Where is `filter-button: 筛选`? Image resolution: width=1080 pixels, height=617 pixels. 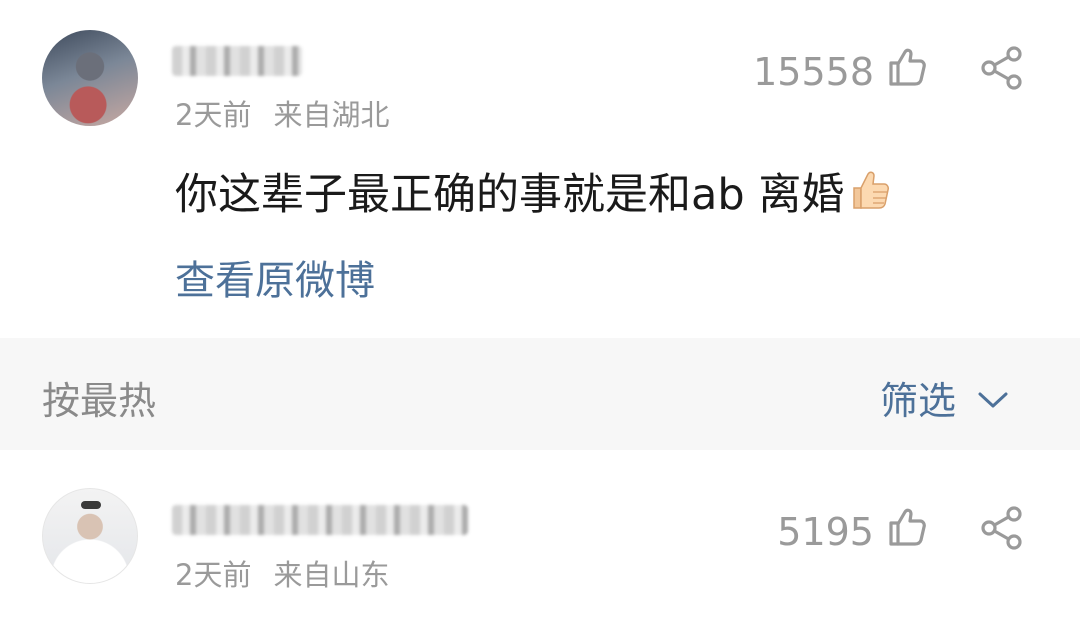 filter-button: 筛选 is located at coordinates (945, 397).